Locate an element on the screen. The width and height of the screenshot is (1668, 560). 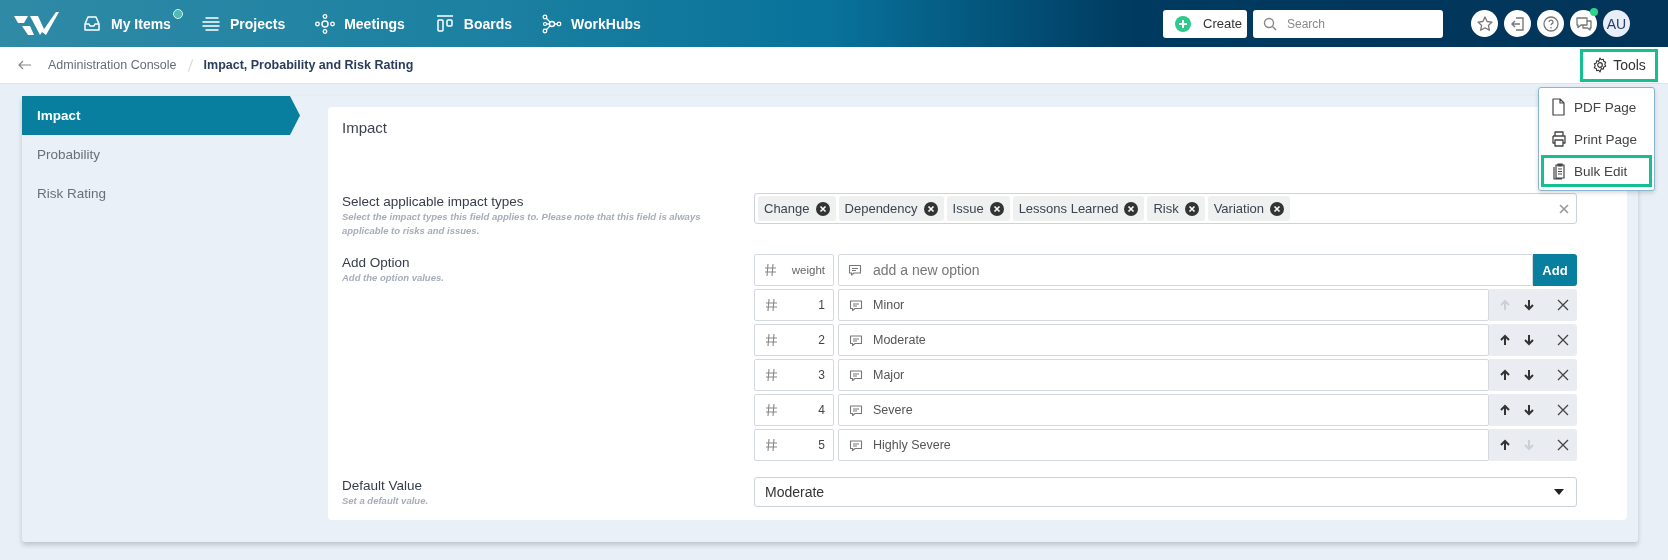
weight-field: 2 is located at coordinates (794, 340).